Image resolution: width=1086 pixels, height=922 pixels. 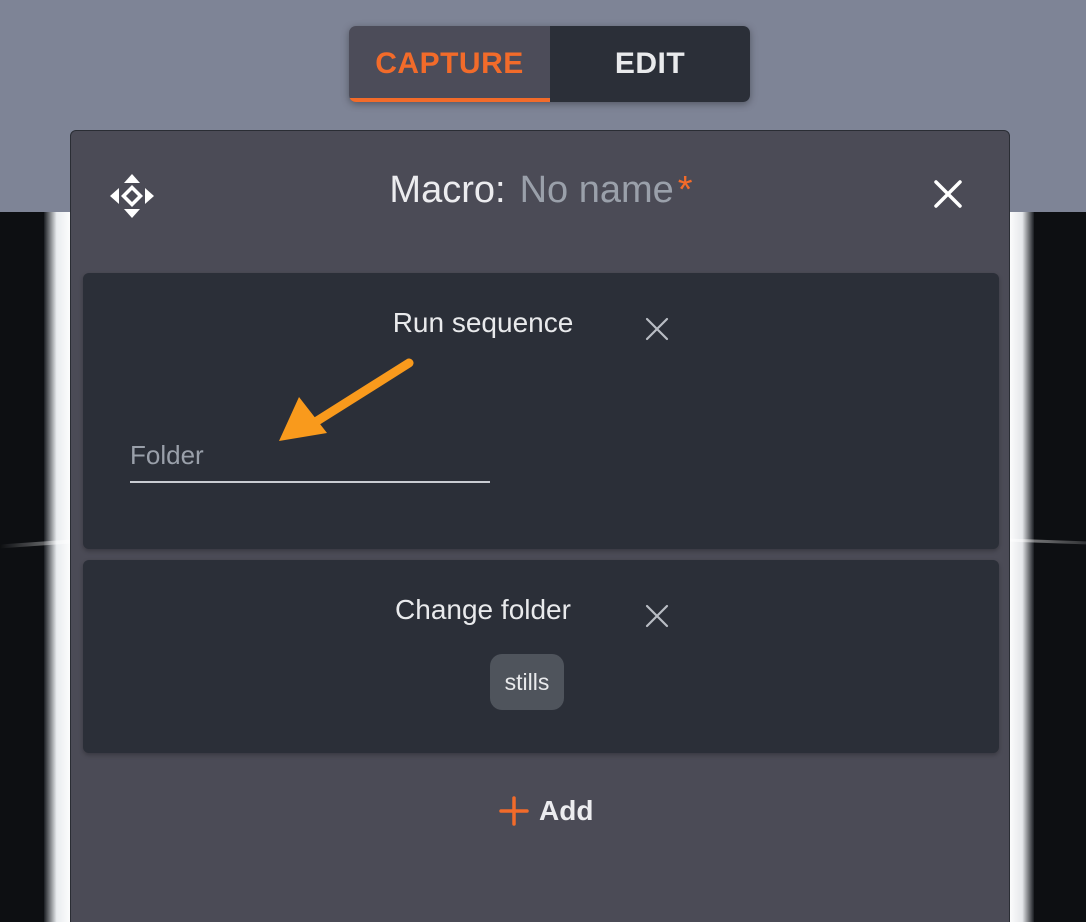 I want to click on close-icon, so click(x=948, y=194).